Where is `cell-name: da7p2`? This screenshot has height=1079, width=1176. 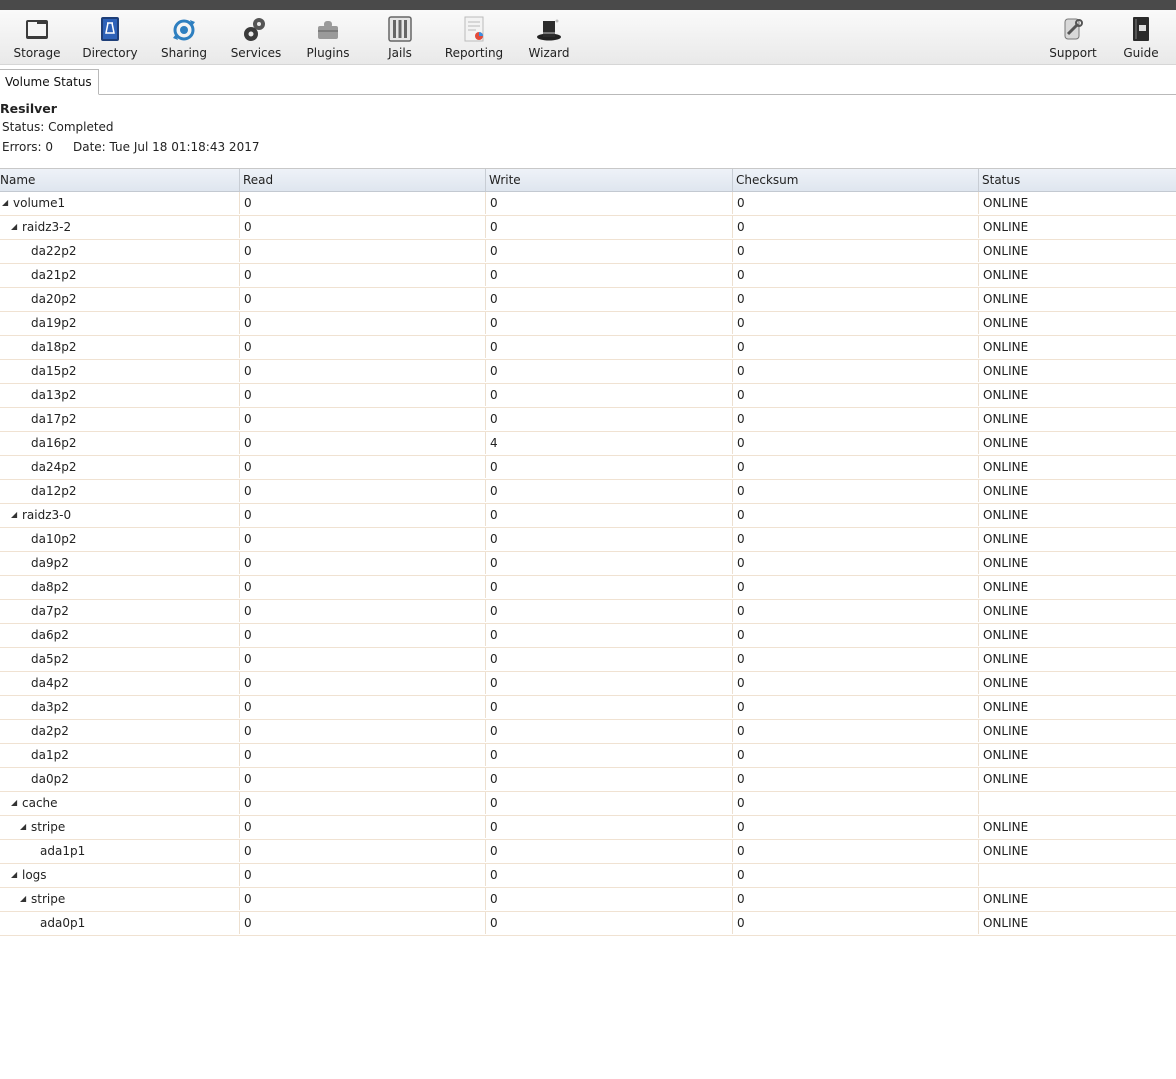 cell-name: da7p2 is located at coordinates (120, 611).